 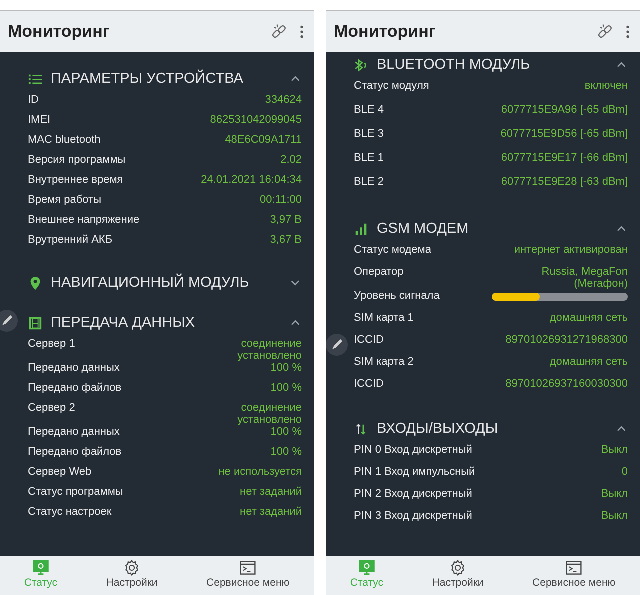 I want to click on field-label: Внутреннее время, so click(x=76, y=180).